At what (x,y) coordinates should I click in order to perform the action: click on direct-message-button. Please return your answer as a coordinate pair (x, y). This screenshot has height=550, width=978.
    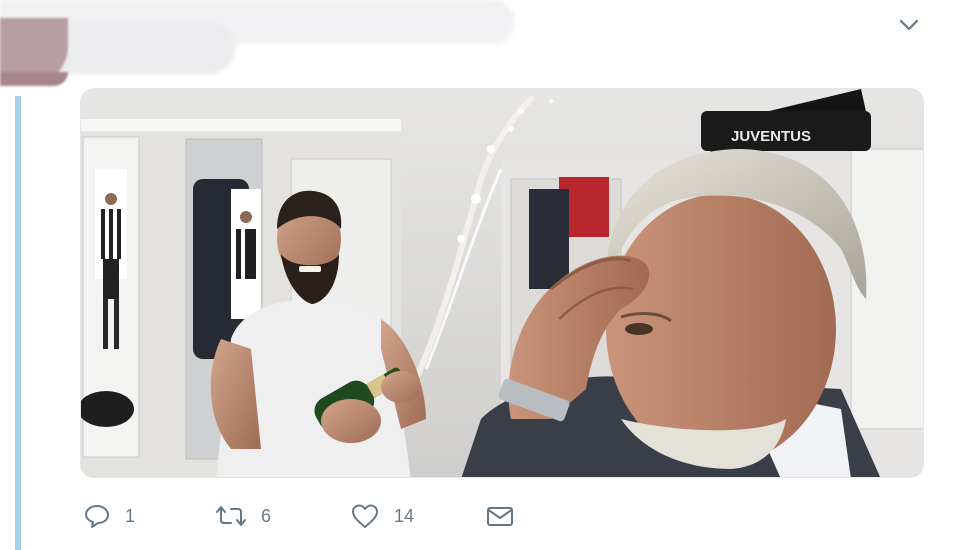
    Looking at the image, I should click on (500, 516).